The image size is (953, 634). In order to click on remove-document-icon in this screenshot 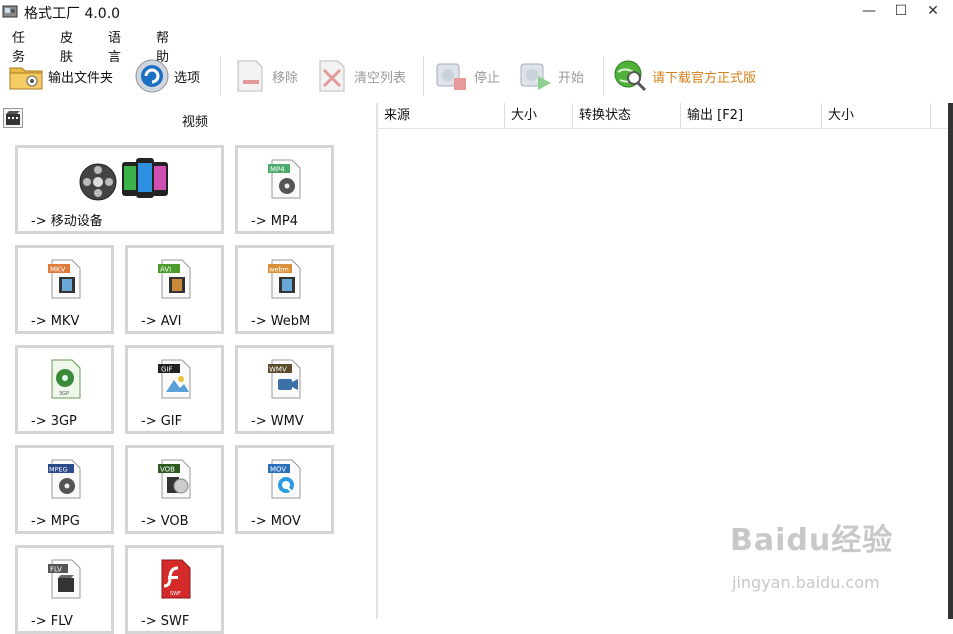, I will do `click(250, 76)`.